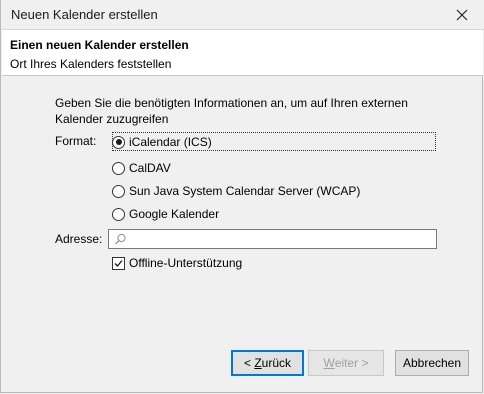 This screenshot has width=484, height=394. I want to click on format-label: Format:, so click(76, 141).